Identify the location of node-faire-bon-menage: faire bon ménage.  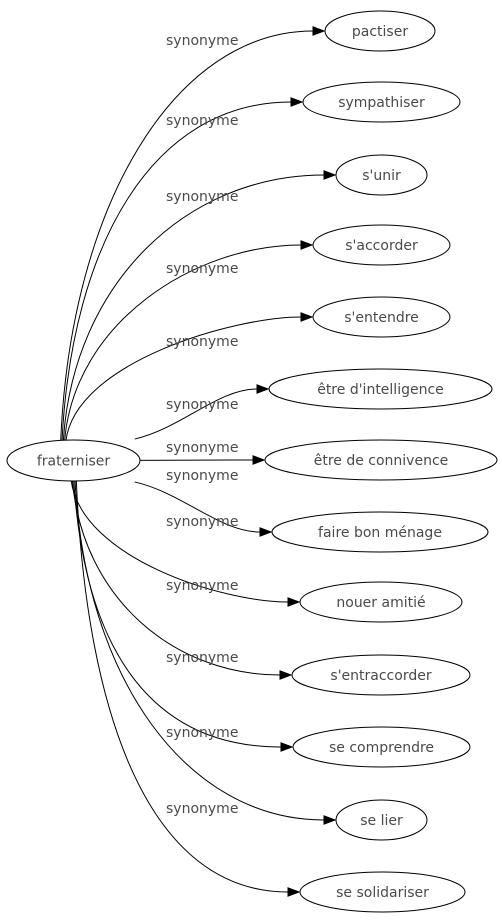
(380, 532).